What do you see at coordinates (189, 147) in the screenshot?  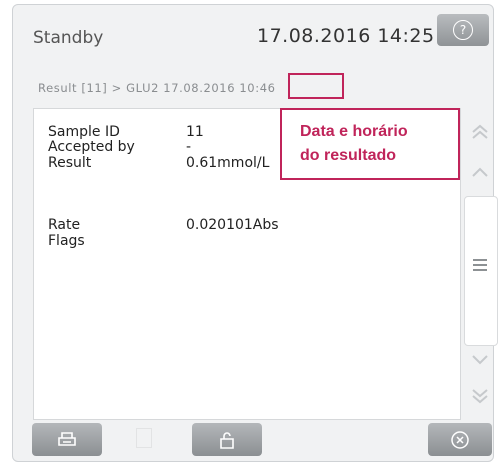 I see `accepted-by-value: -` at bounding box center [189, 147].